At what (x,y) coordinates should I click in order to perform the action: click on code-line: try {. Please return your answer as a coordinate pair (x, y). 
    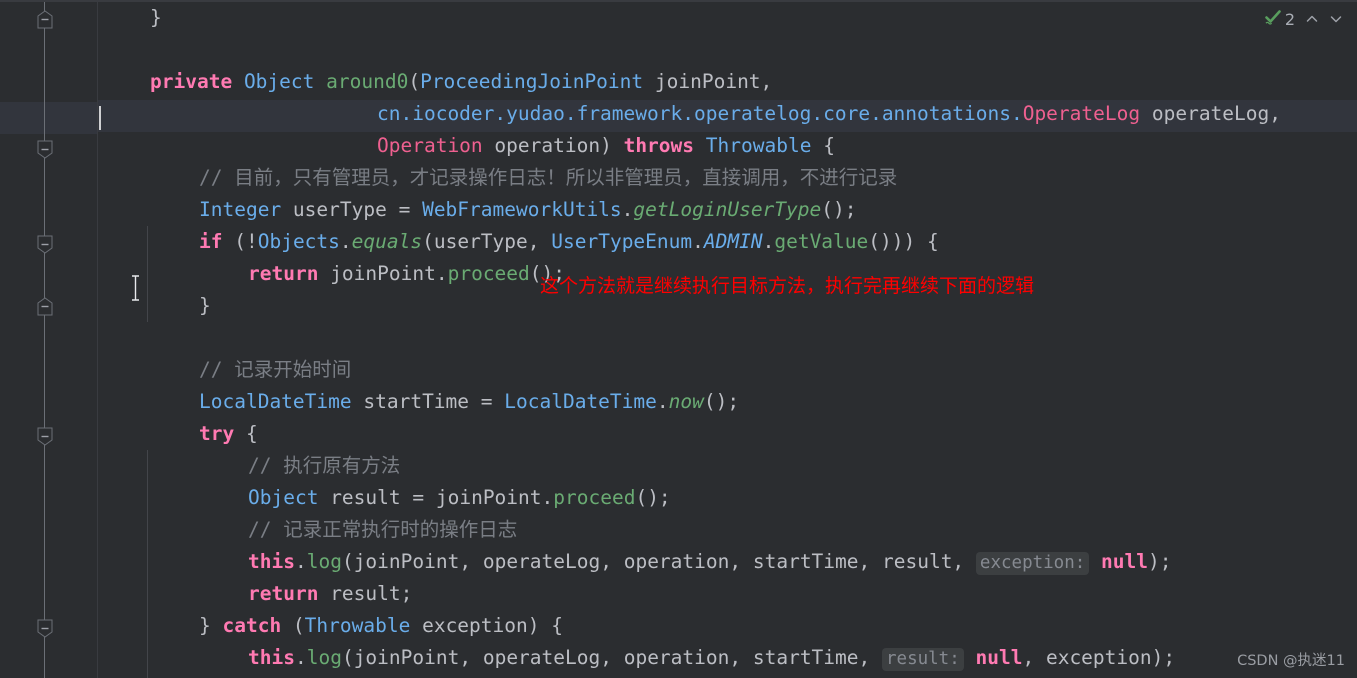
    Looking at the image, I should click on (727, 434).